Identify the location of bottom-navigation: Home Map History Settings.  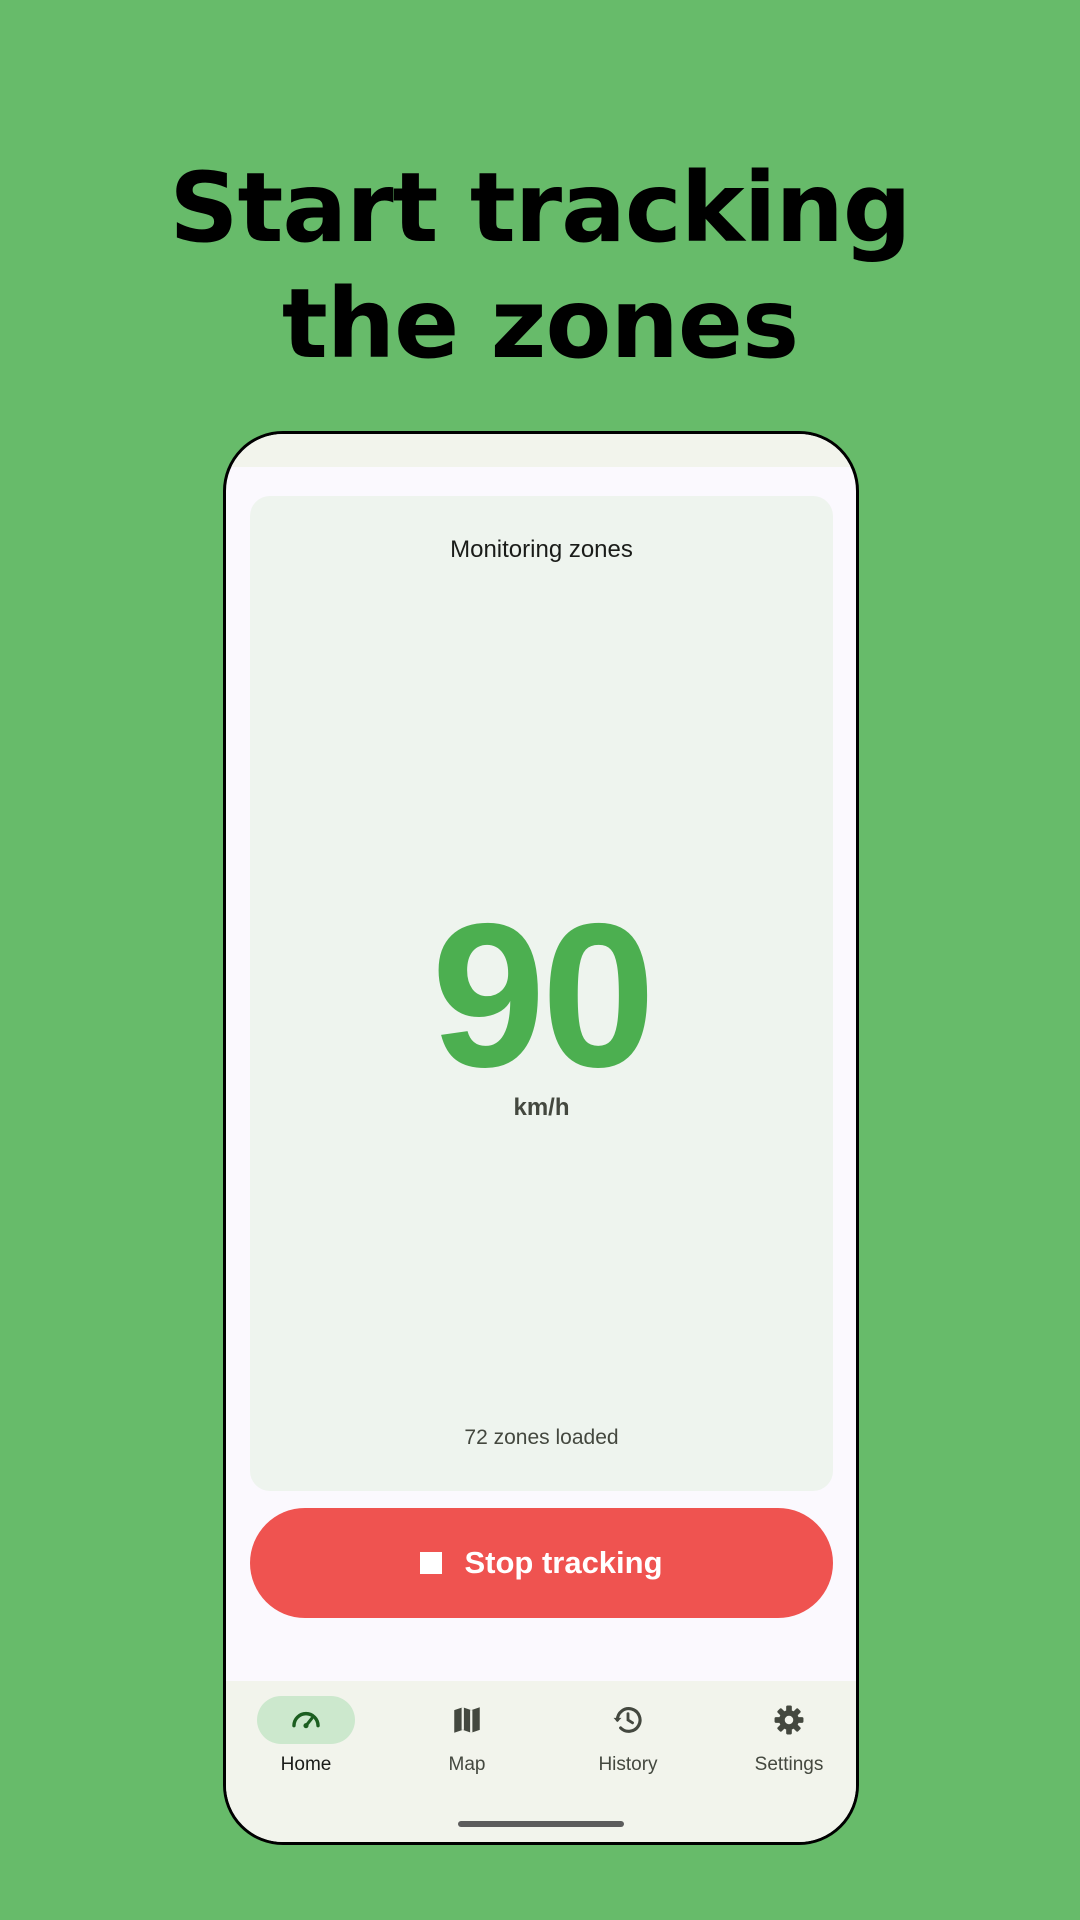
(541, 1761).